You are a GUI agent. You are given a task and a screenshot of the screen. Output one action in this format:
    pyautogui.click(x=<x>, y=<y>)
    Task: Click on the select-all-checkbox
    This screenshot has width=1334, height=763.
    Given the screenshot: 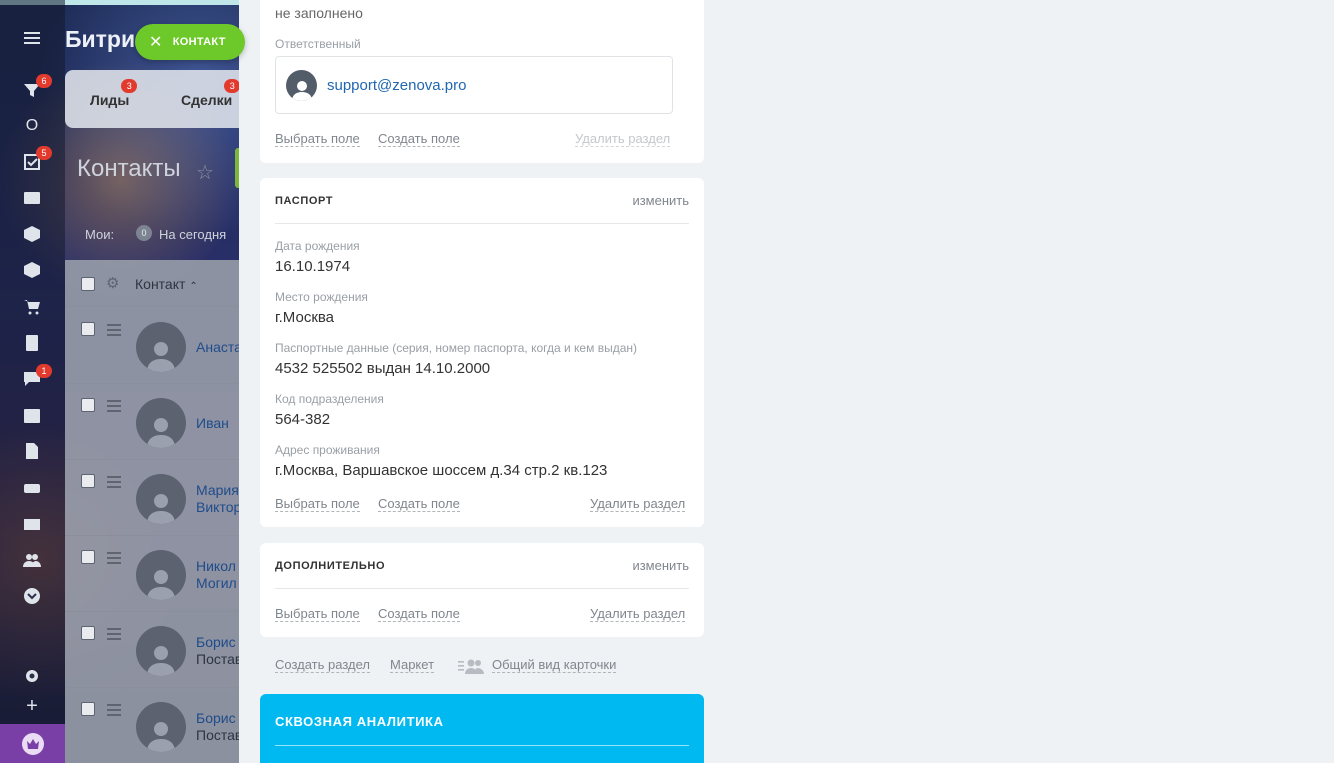 What is the action you would take?
    pyautogui.click(x=88, y=284)
    